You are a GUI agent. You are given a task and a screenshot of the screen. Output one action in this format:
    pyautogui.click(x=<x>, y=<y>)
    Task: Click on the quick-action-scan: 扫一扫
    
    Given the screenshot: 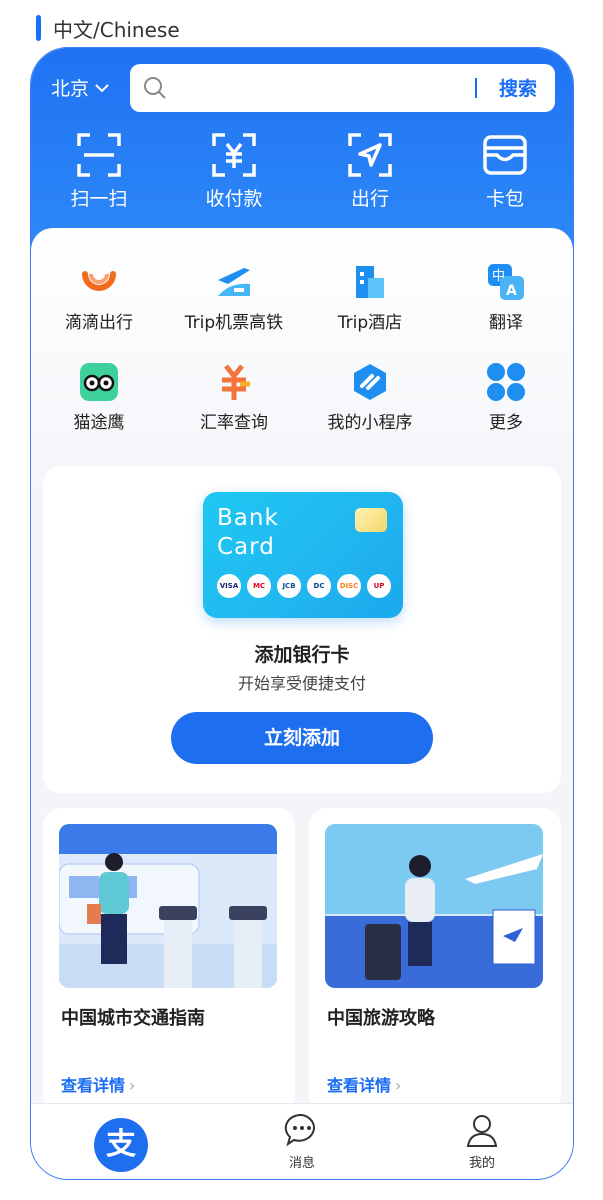 What is the action you would take?
    pyautogui.click(x=99, y=171)
    